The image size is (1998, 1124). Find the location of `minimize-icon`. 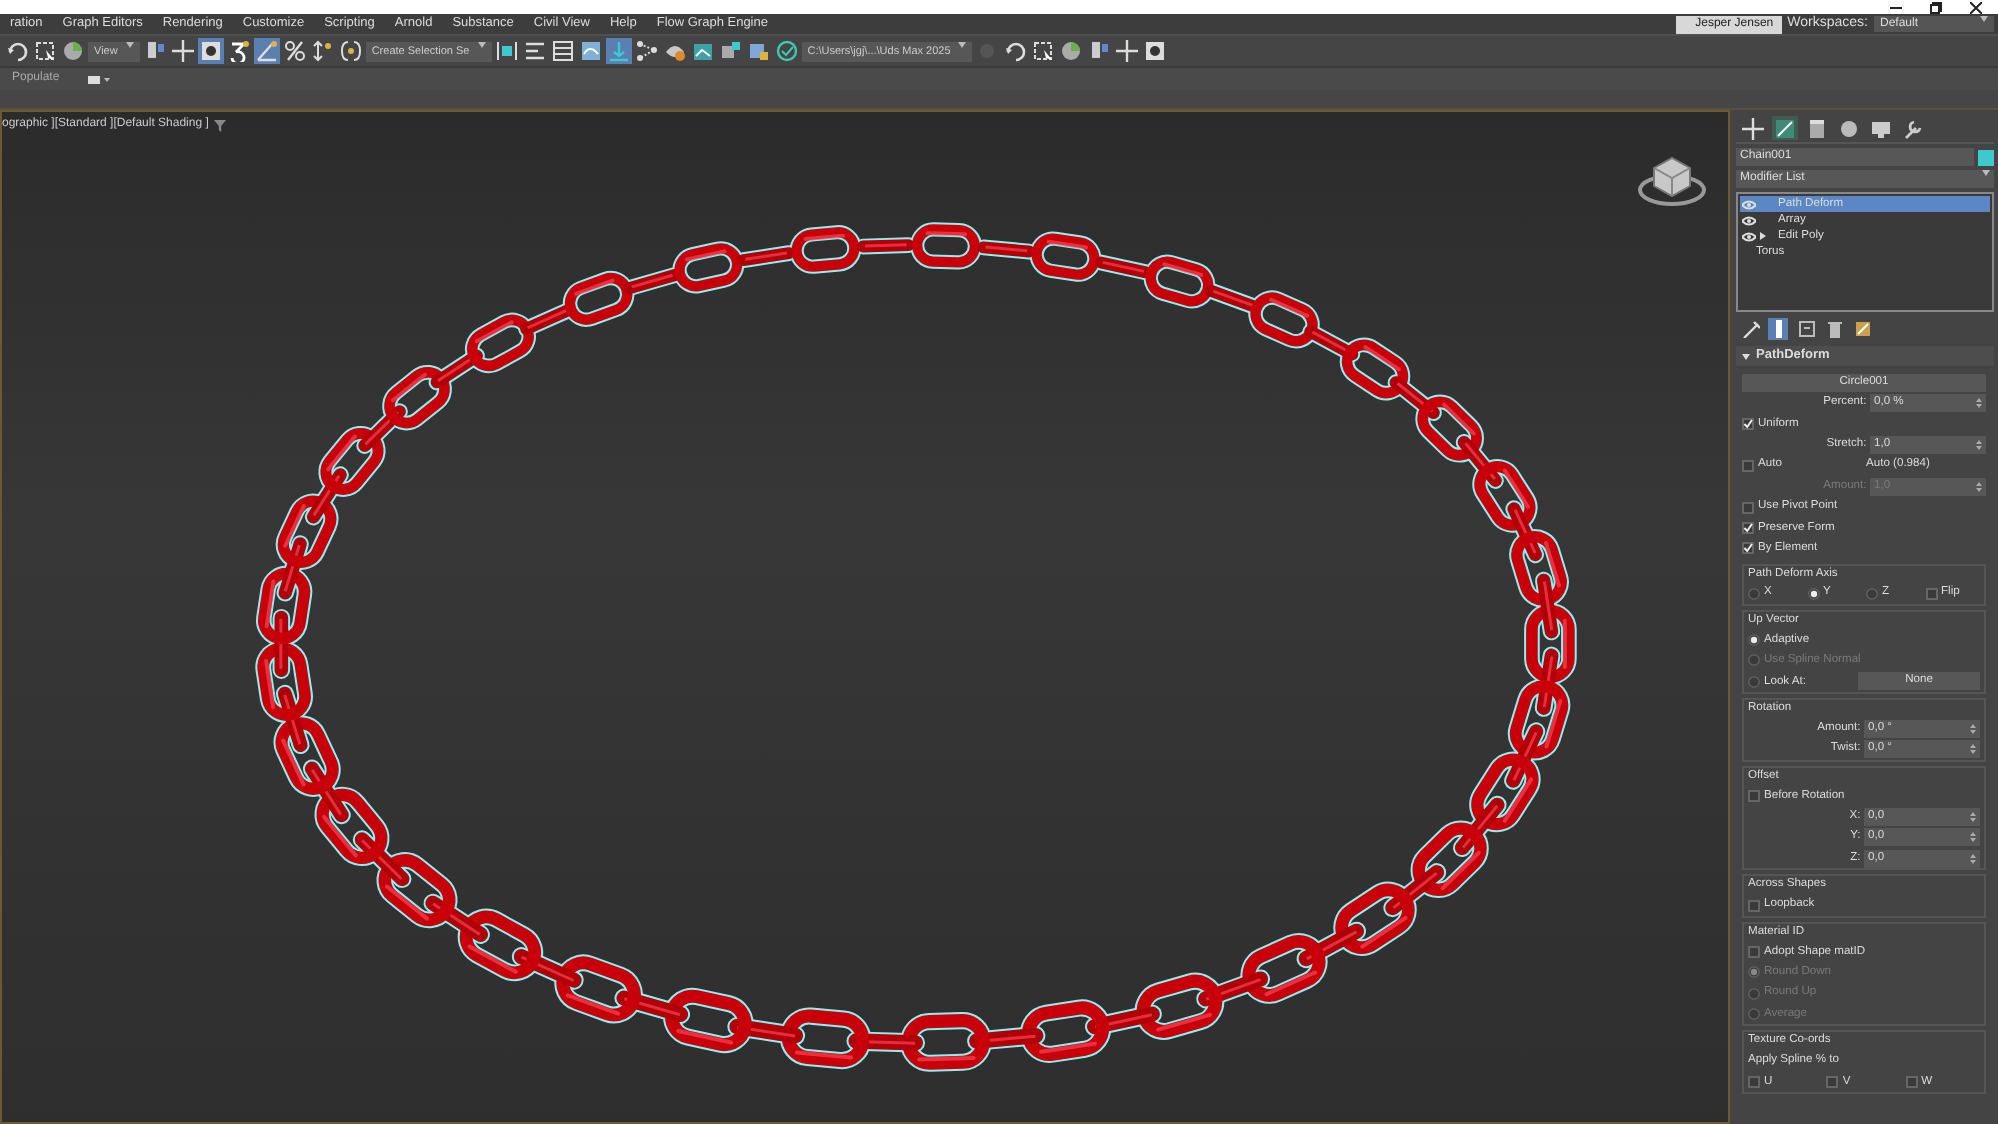

minimize-icon is located at coordinates (1896, 7).